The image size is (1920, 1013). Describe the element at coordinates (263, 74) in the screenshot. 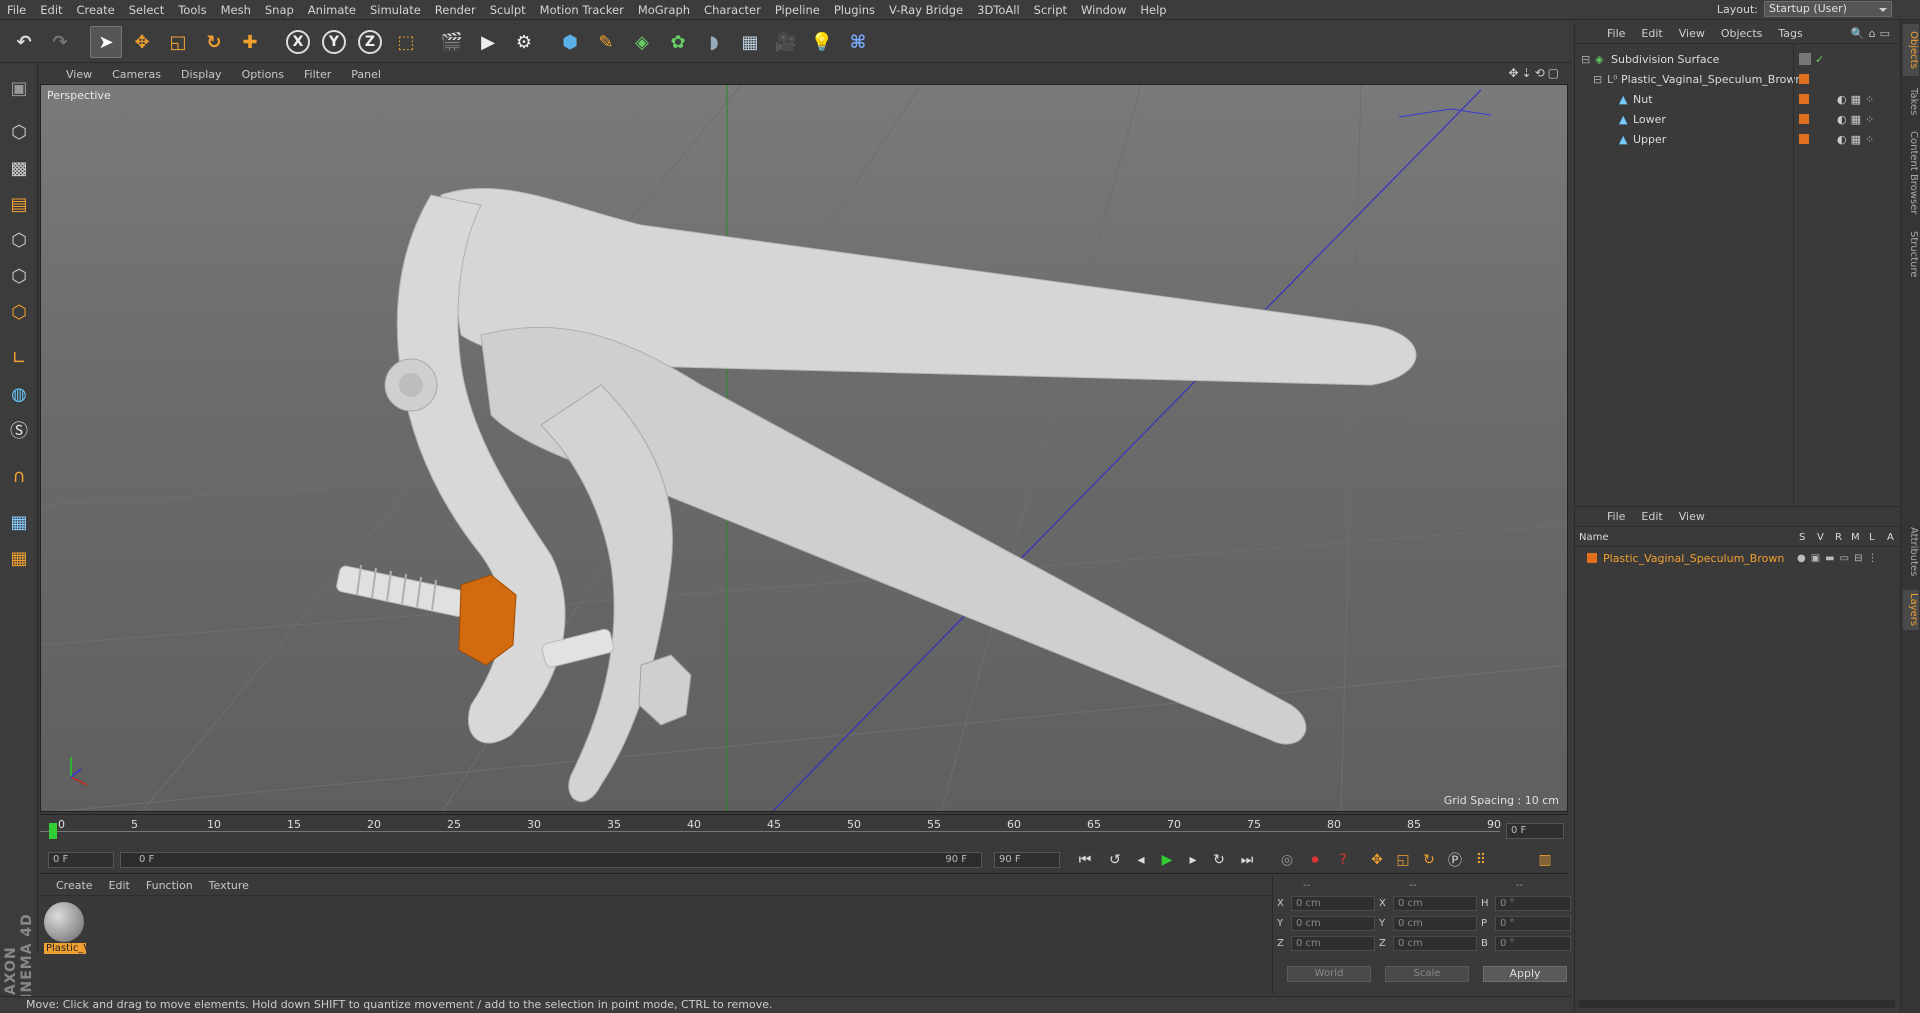

I see `viewport-menu-options: Options` at that location.